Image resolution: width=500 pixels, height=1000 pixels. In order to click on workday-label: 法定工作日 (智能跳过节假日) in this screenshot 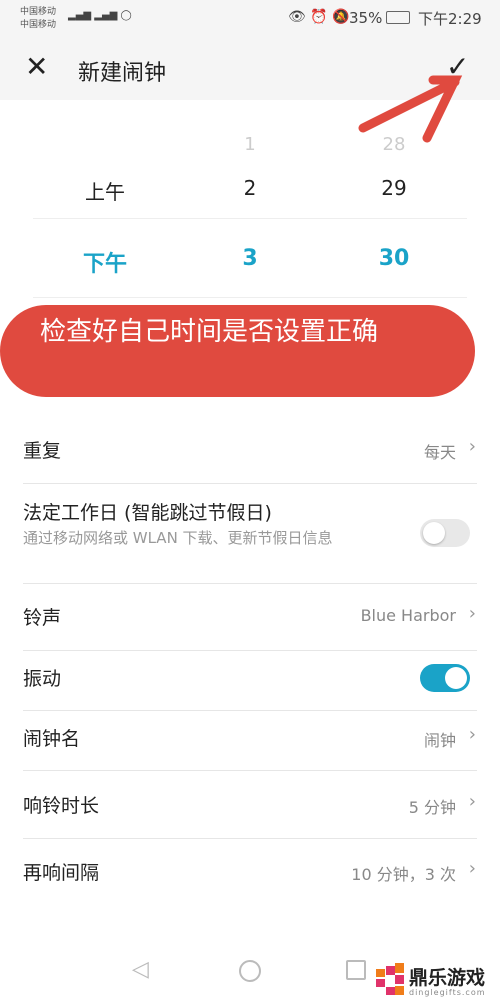, I will do `click(147, 513)`.